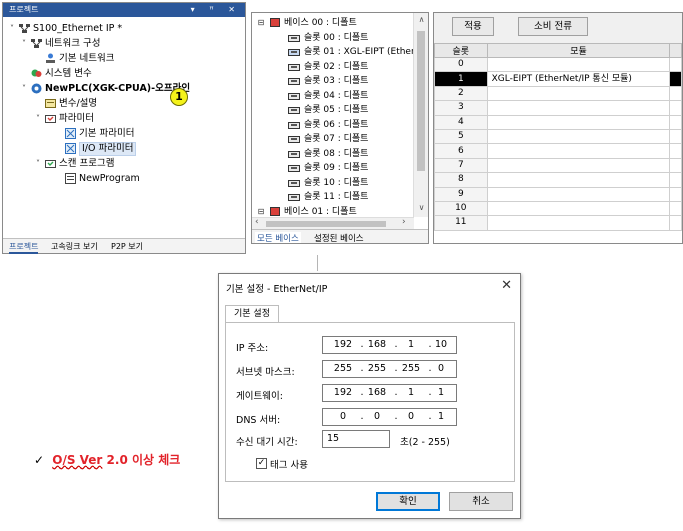 The image size is (683, 531). I want to click on table-row: 3, so click(558, 108).